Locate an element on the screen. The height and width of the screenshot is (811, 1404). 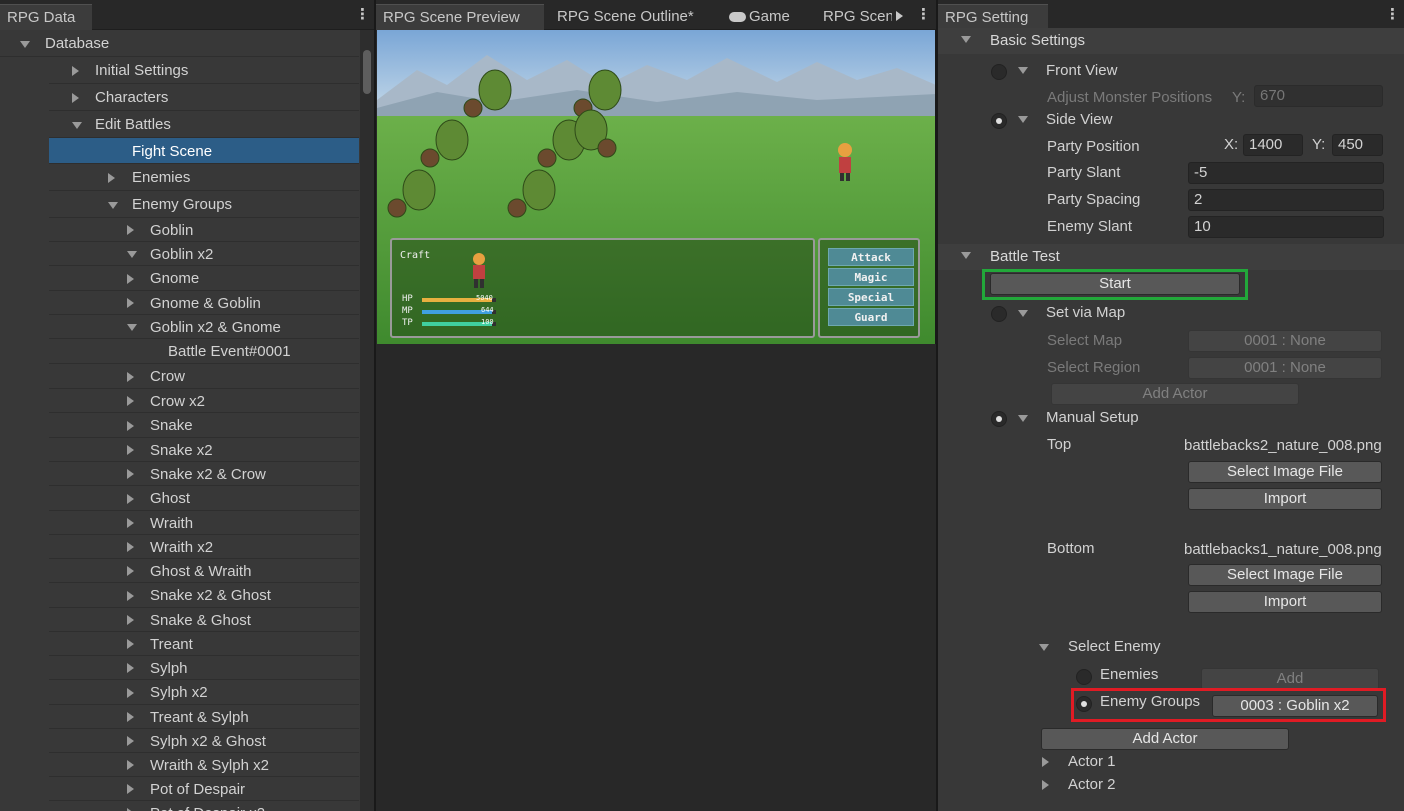
tree-item: Treant is located at coordinates (204, 644).